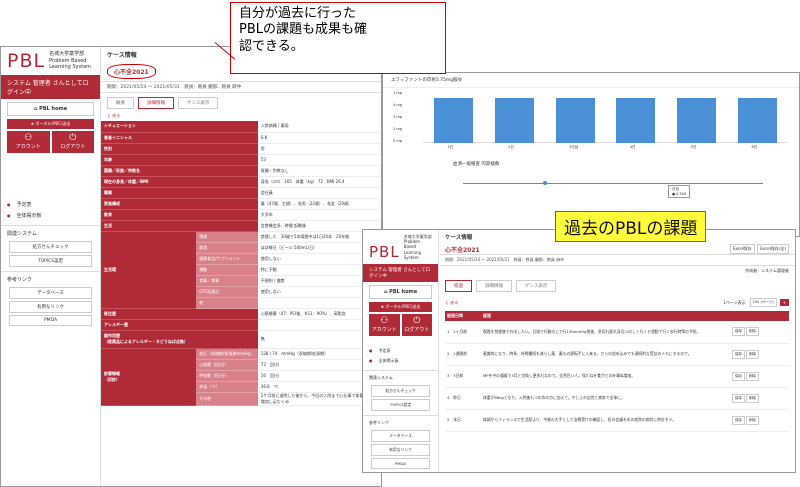 The image size is (800, 487). What do you see at coordinates (519, 259) in the screenshot?
I see `teacher-label-2: 教員：` at bounding box center [519, 259].